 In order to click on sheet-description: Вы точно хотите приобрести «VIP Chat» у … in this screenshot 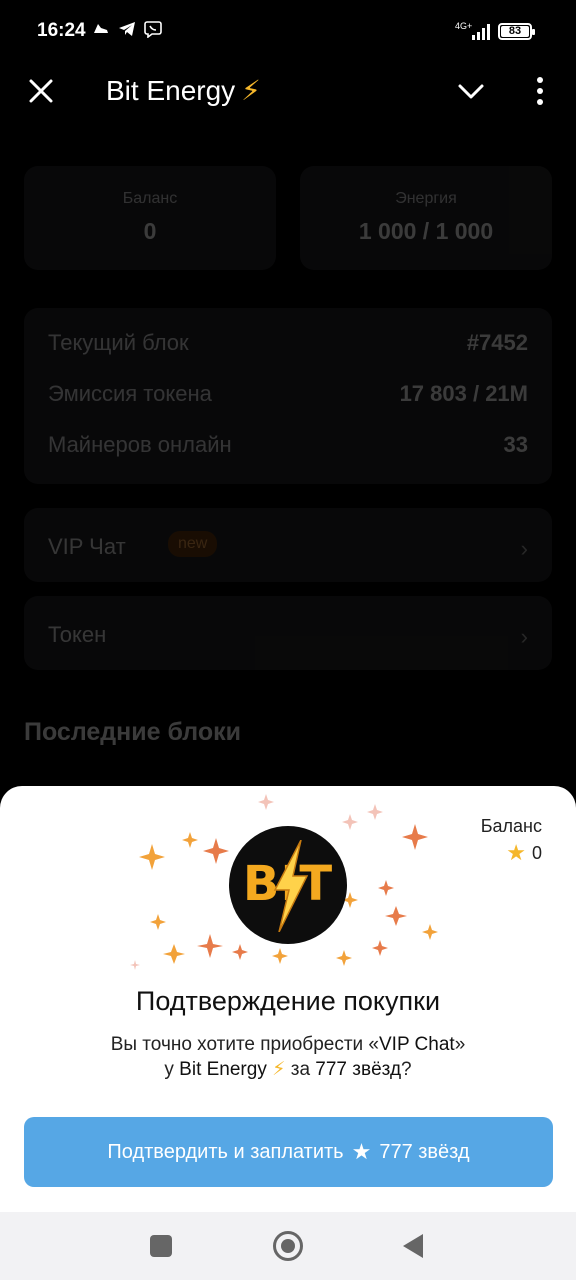, I will do `click(288, 1057)`.